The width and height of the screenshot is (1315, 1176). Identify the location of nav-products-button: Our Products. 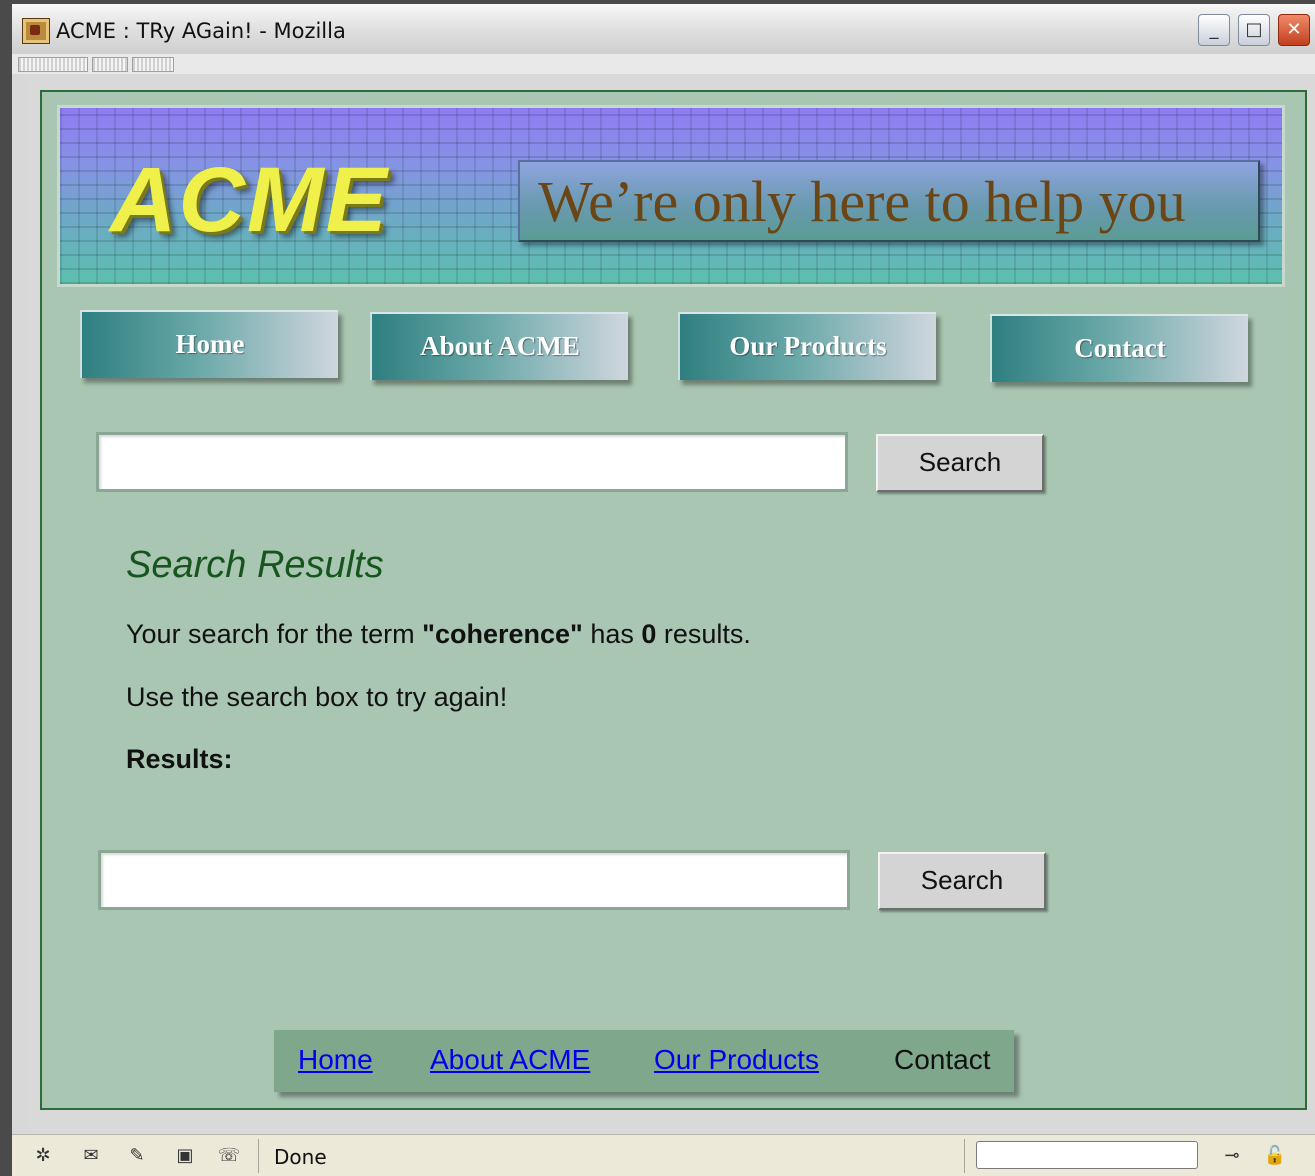
(807, 346).